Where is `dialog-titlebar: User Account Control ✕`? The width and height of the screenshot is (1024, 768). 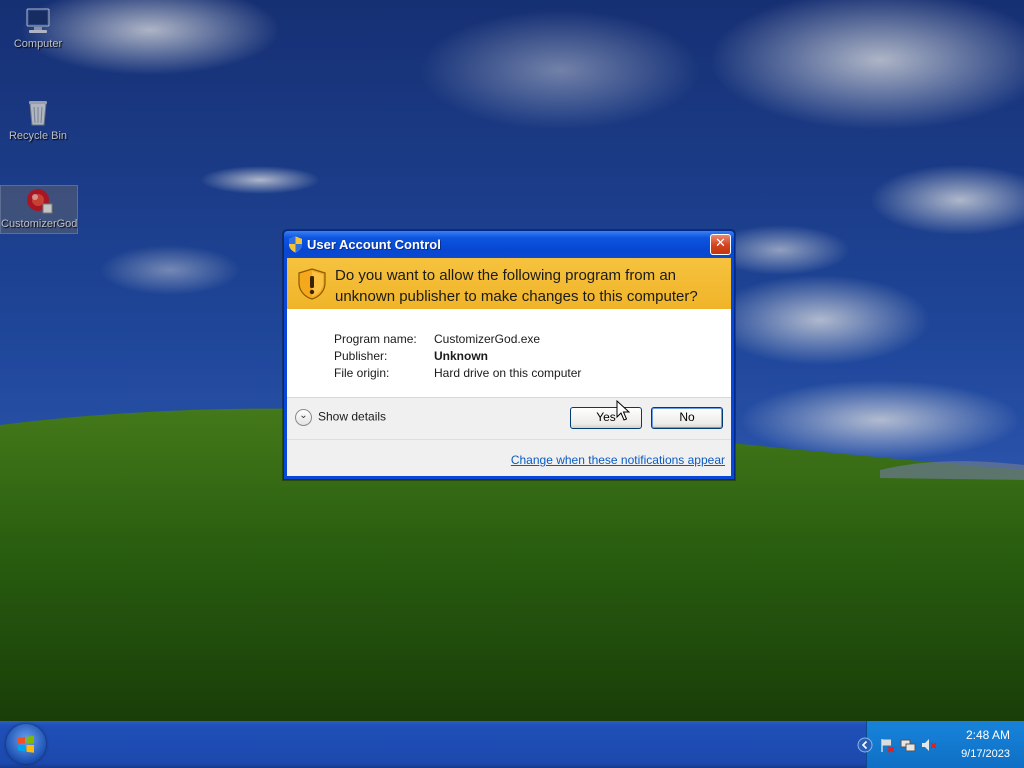 dialog-titlebar: User Account Control ✕ is located at coordinates (509, 244).